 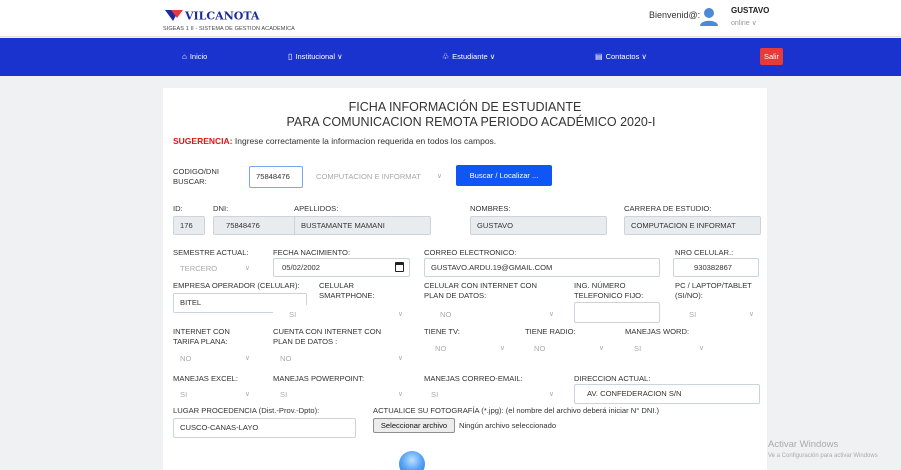 What do you see at coordinates (713, 291) in the screenshot?
I see `pc-label: PC / LAPTOP/TABLET (SI/NO):` at bounding box center [713, 291].